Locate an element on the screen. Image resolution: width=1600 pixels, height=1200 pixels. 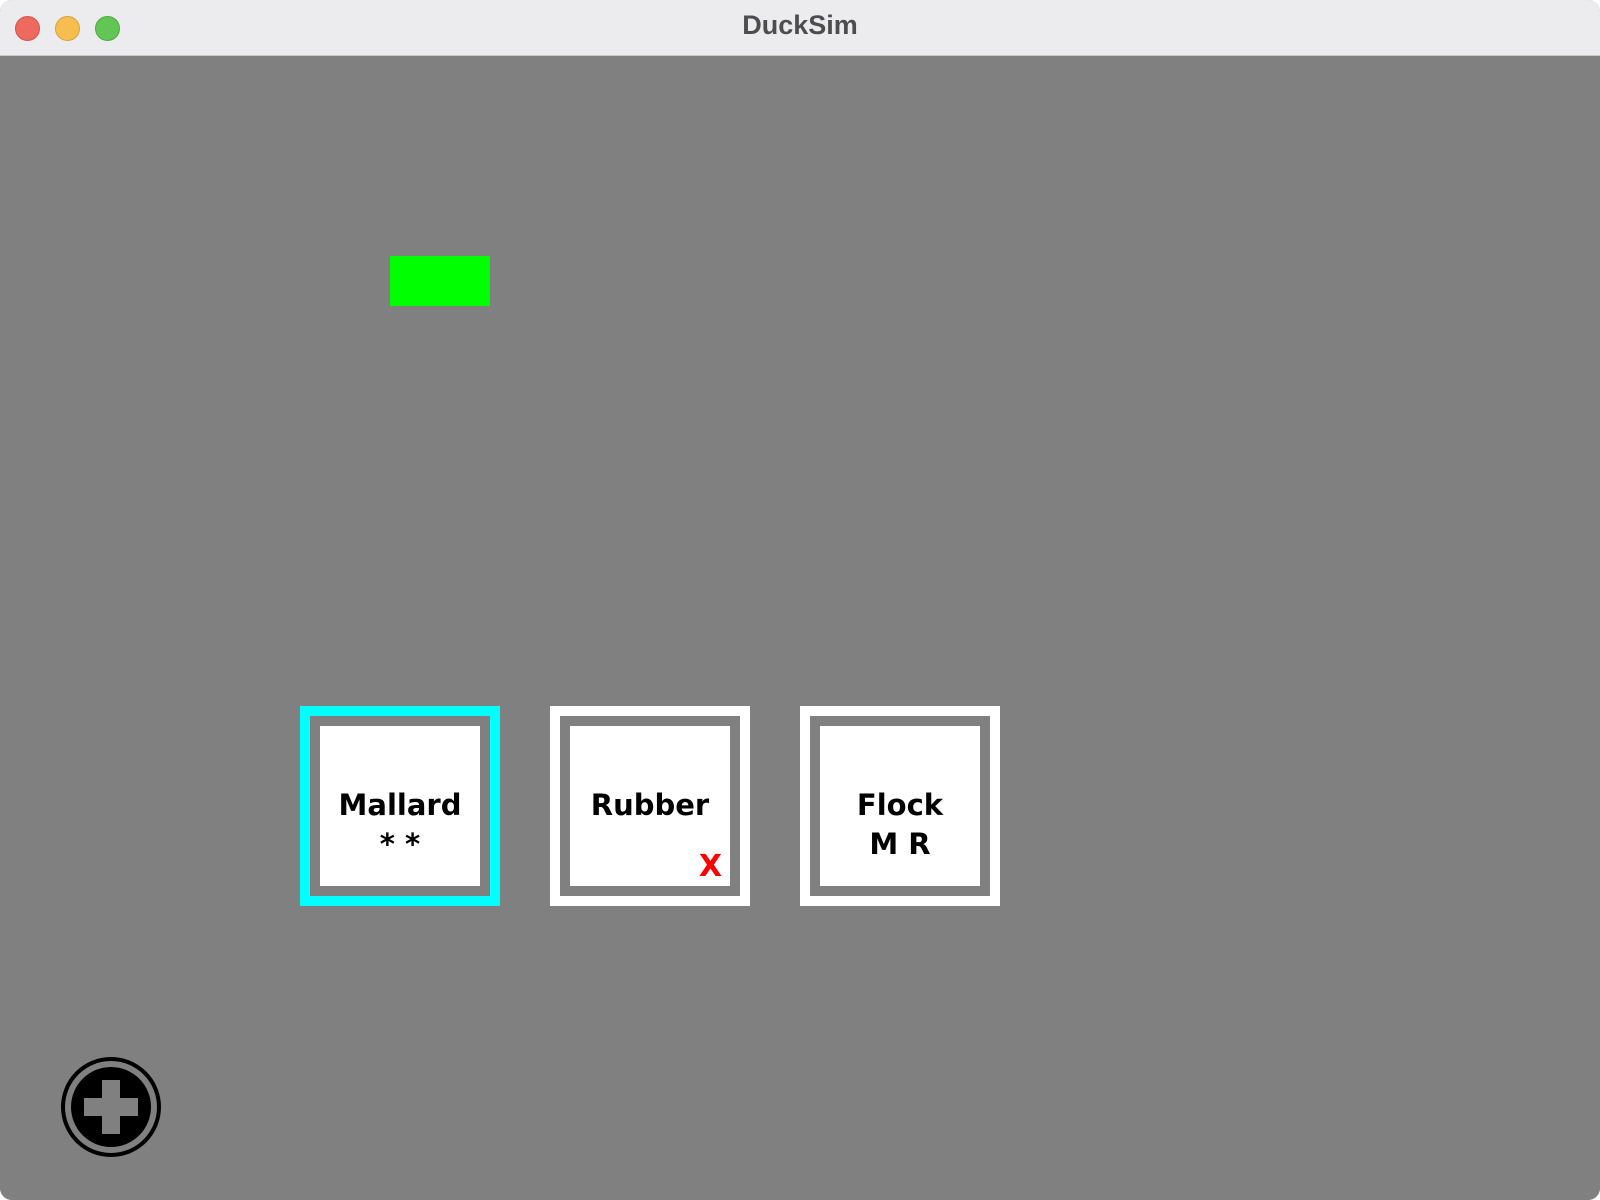
card-name: Mallard is located at coordinates (400, 805).